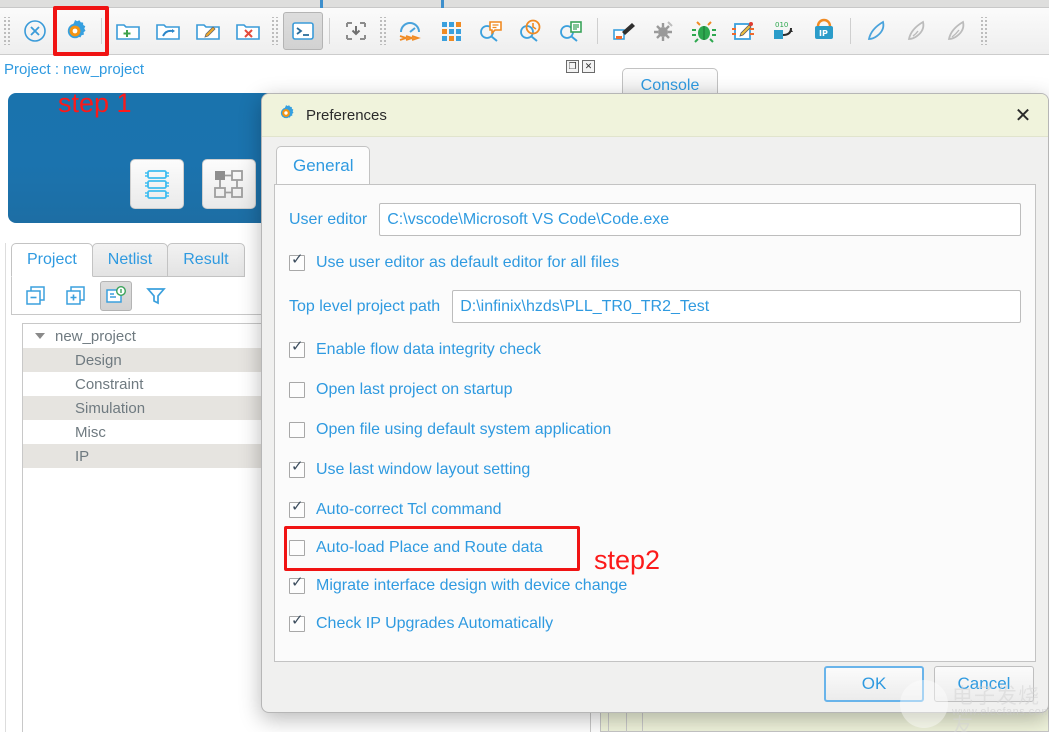 The image size is (1049, 732). What do you see at coordinates (655, 469) in the screenshot?
I see `checkbox-use-last-window-layout-setting: Use last window layout setting` at bounding box center [655, 469].